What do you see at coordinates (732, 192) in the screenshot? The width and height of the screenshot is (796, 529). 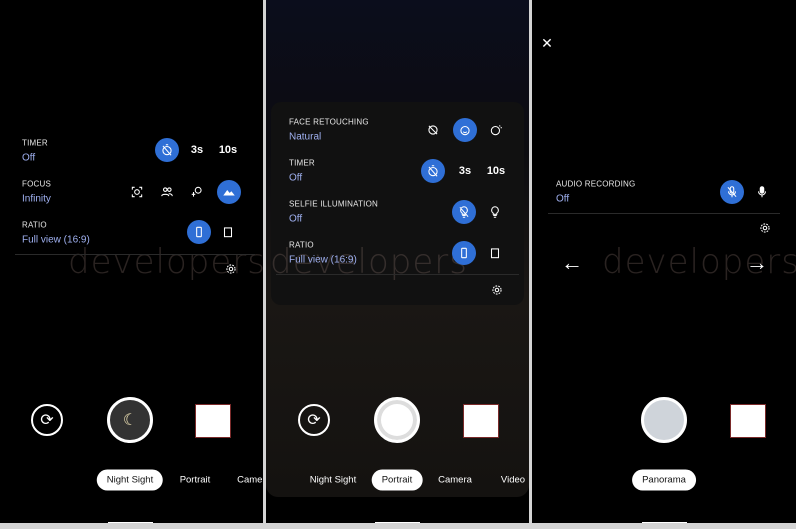 I see `mic-off-icon` at bounding box center [732, 192].